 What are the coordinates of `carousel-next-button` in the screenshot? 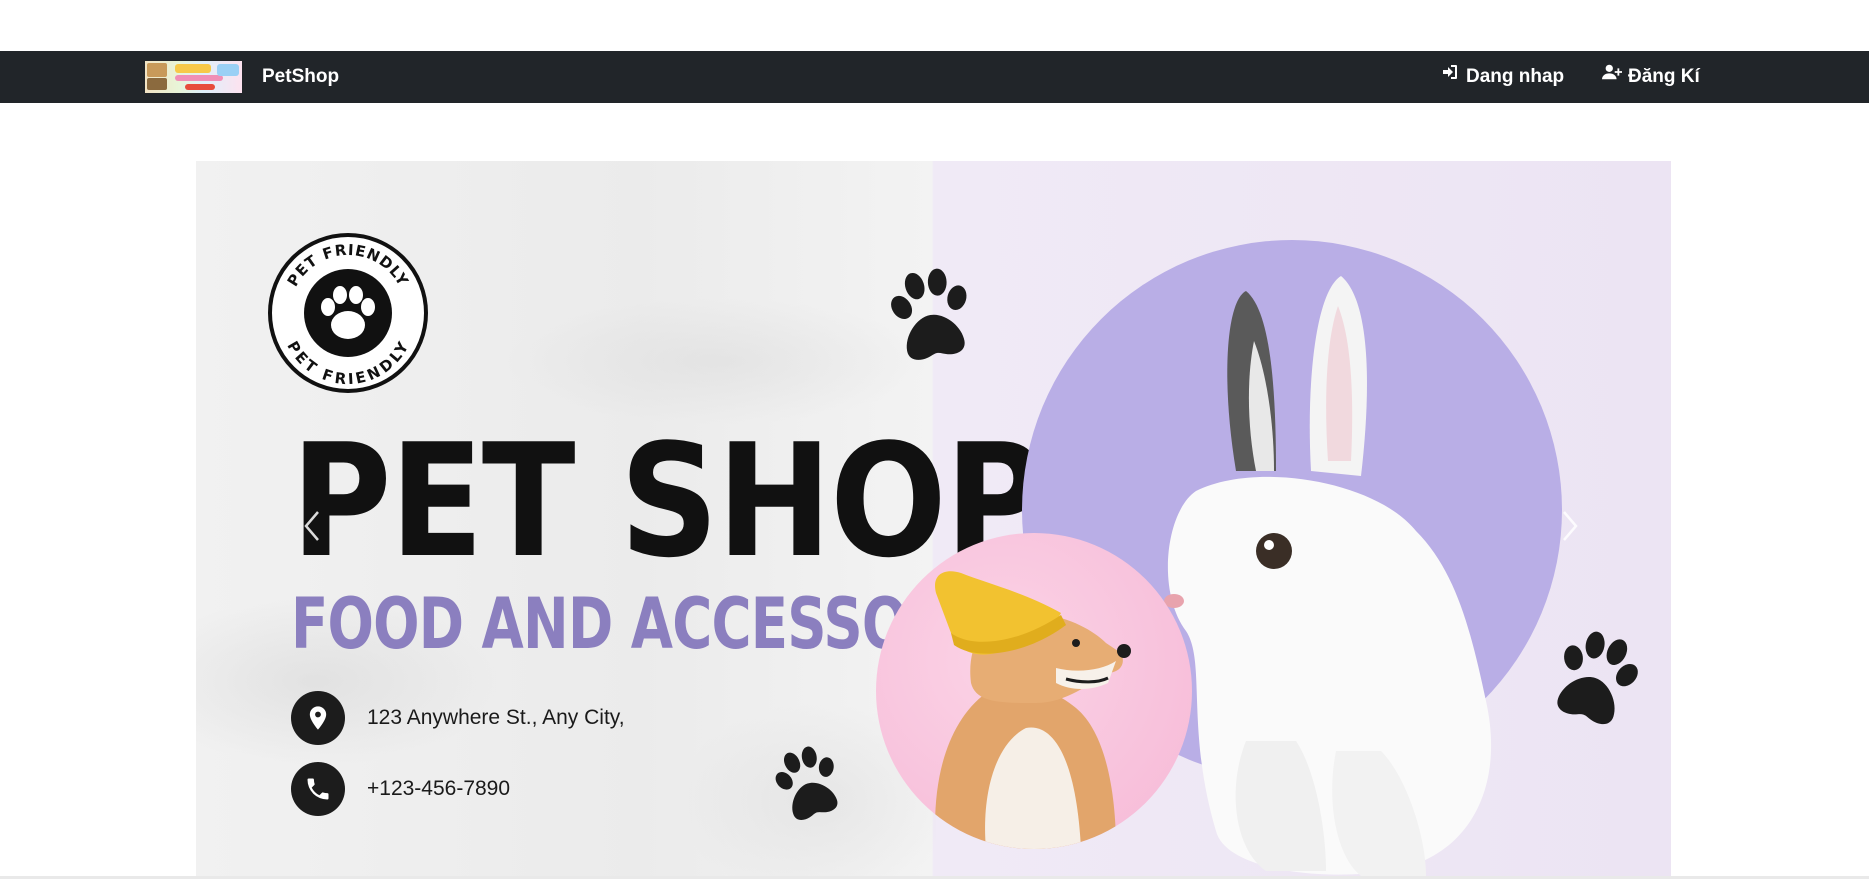 It's located at (1570, 526).